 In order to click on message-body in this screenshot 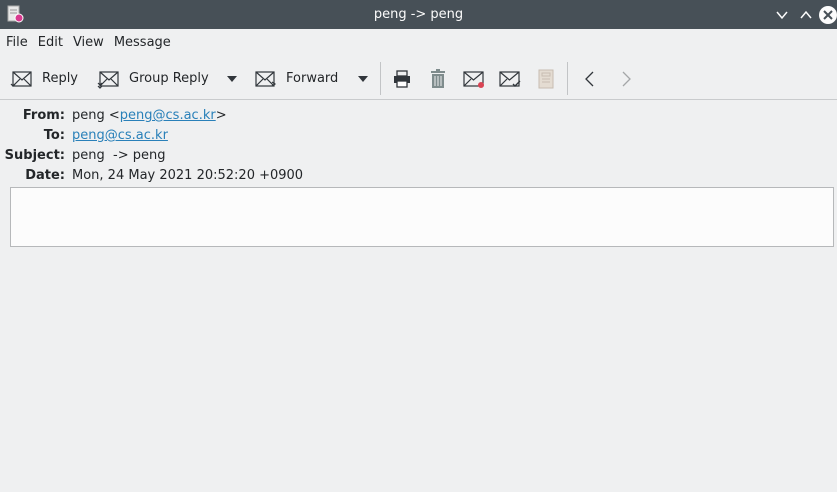, I will do `click(422, 217)`.